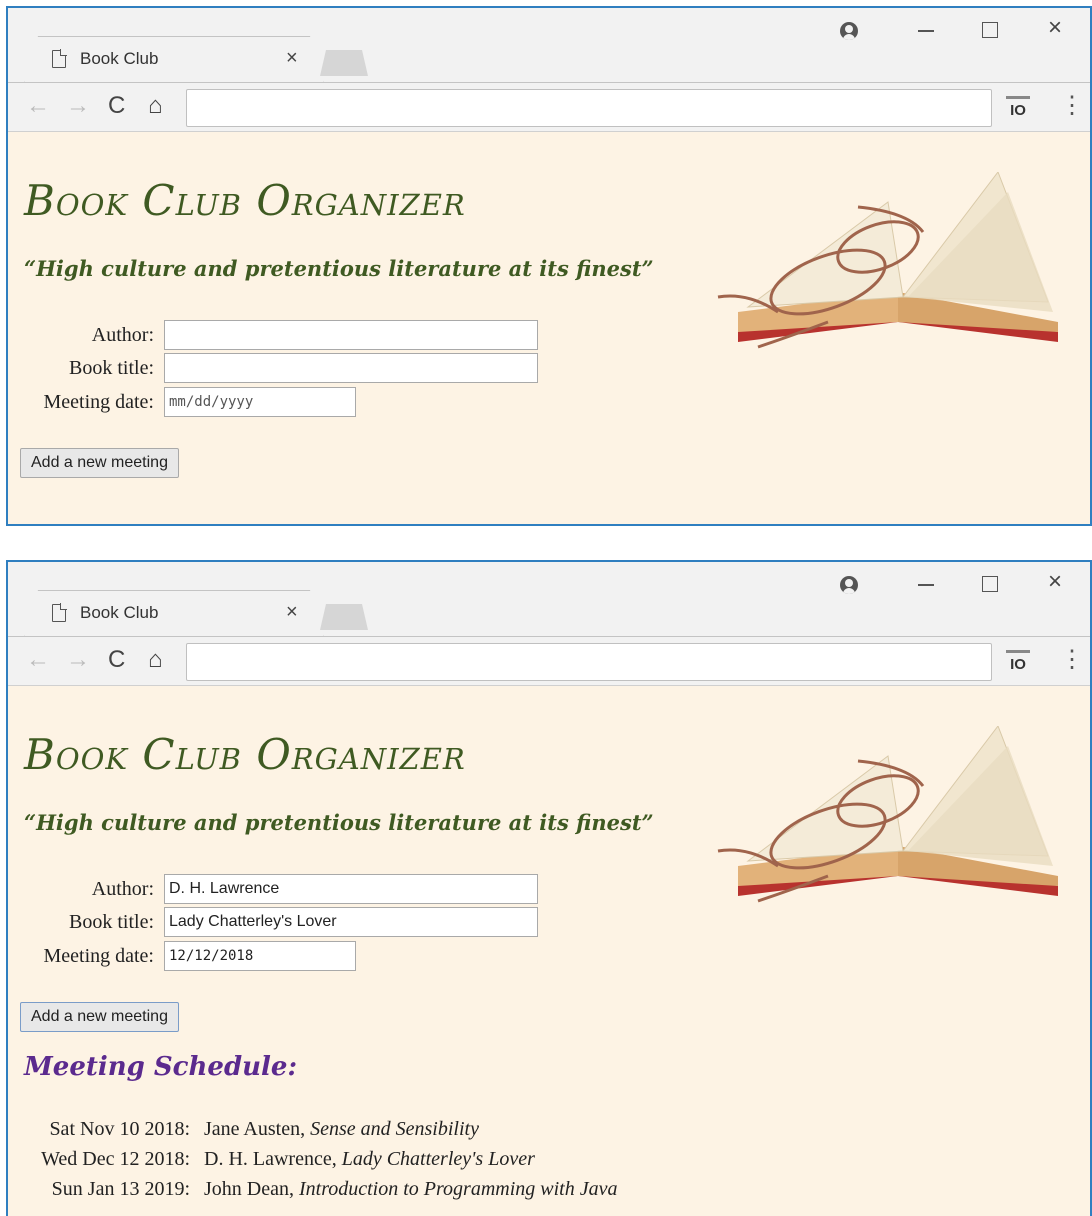  Describe the element at coordinates (351, 922) in the screenshot. I see `book-title-input: Lady Chatterley's Lover` at that location.